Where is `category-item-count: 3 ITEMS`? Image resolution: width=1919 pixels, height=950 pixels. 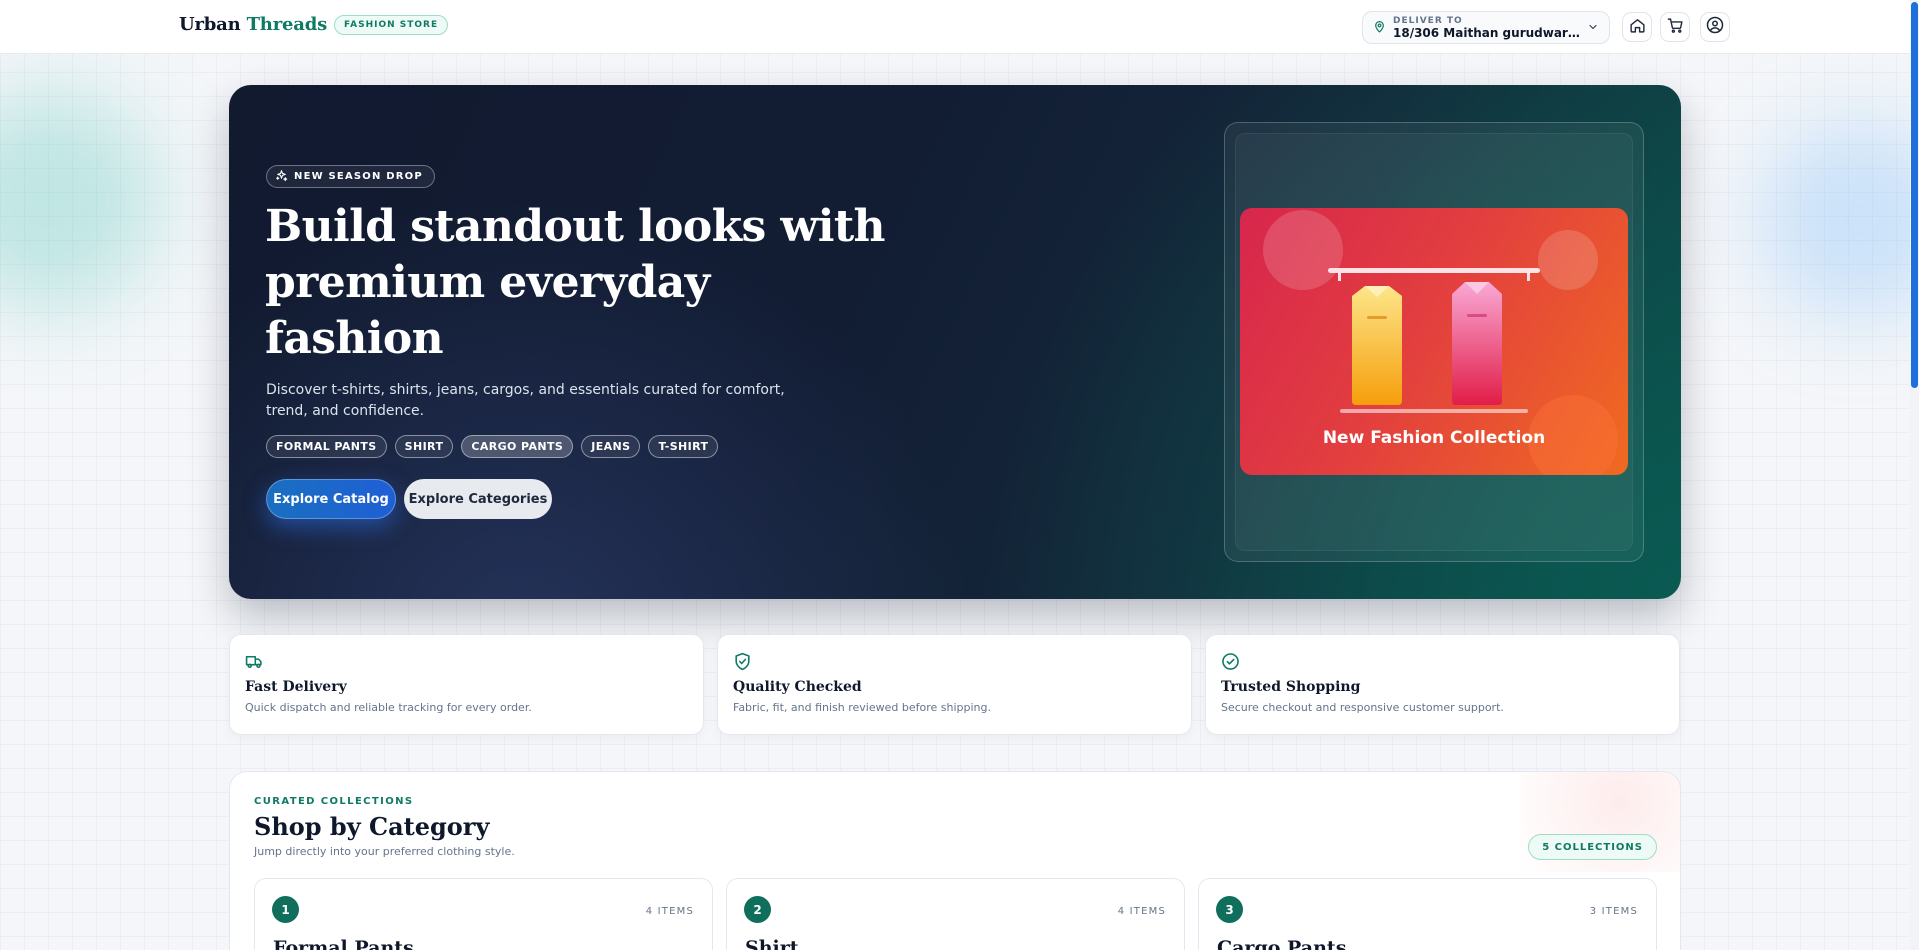 category-item-count: 3 ITEMS is located at coordinates (1613, 911).